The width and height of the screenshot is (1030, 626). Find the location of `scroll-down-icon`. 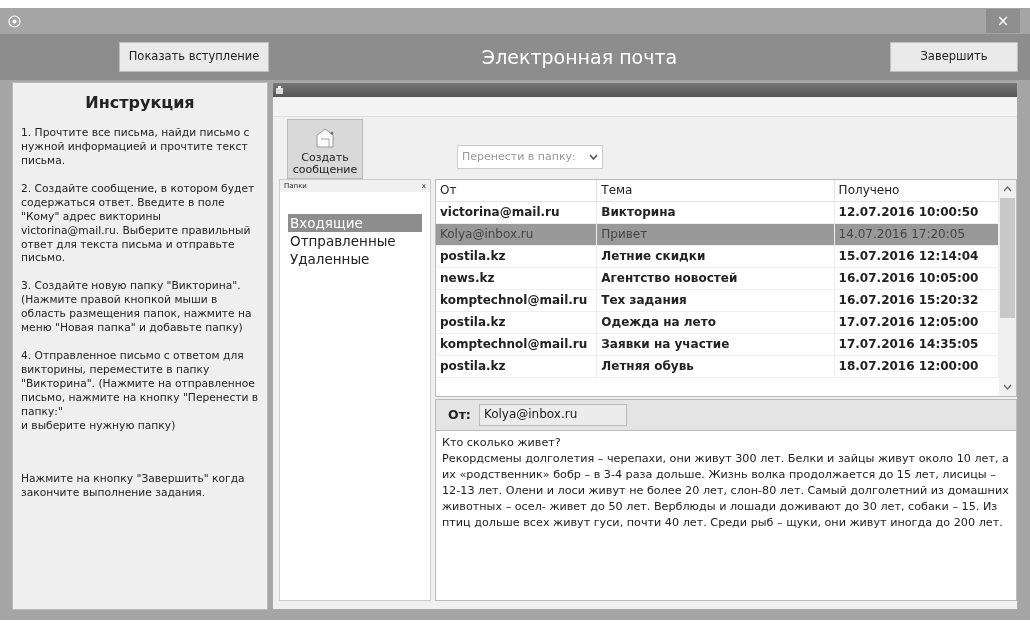

scroll-down-icon is located at coordinates (1007, 387).